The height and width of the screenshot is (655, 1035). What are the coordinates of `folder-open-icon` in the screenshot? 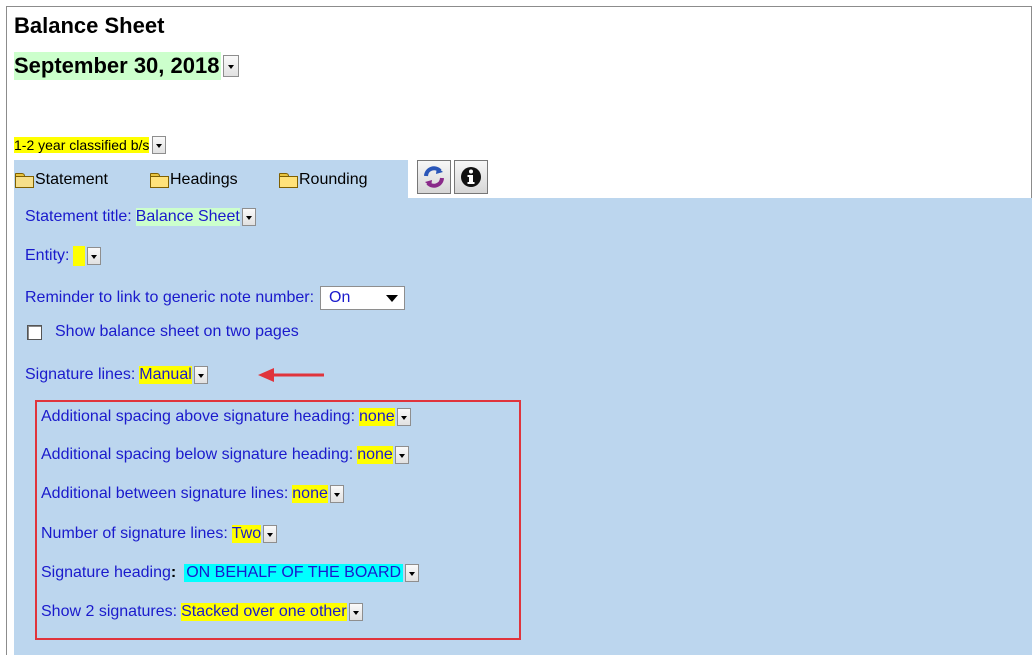 It's located at (24, 180).